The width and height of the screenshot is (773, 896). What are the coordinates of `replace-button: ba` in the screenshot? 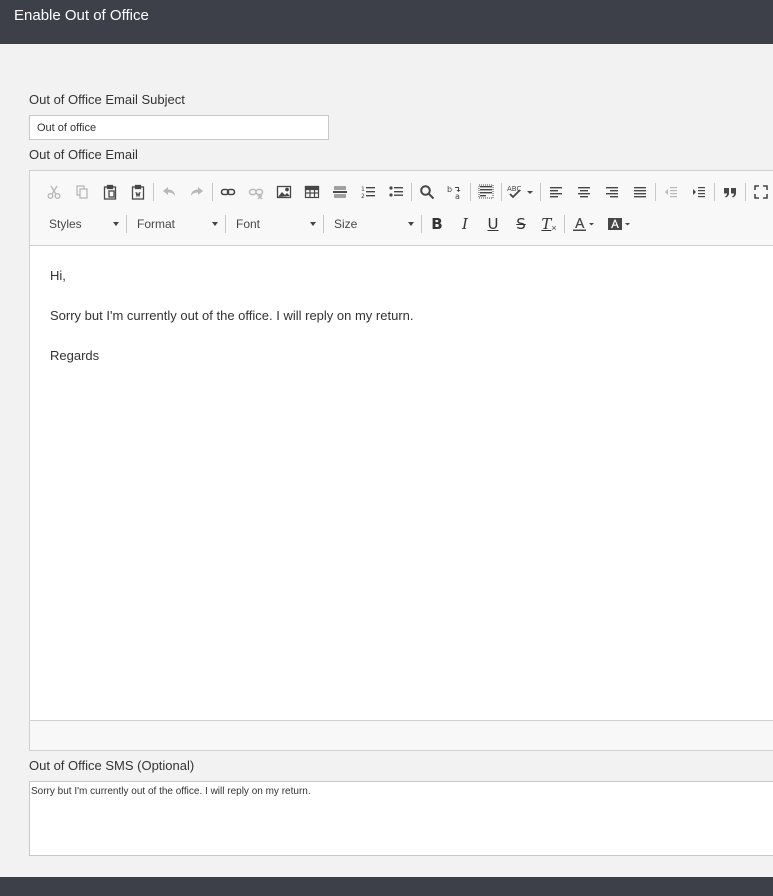 It's located at (455, 192).